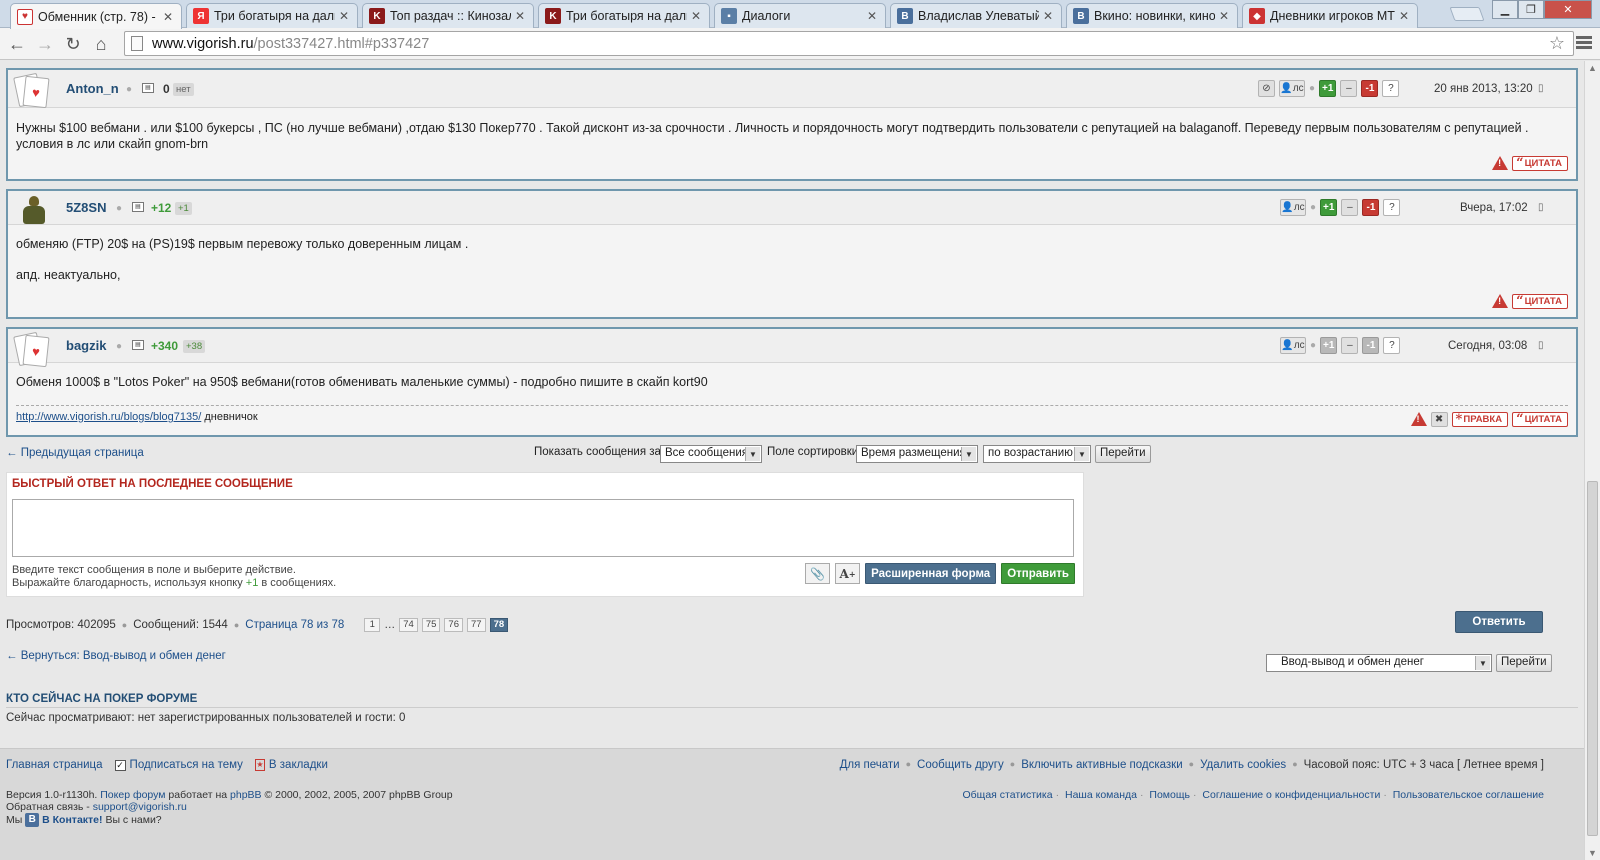 The width and height of the screenshot is (1600, 860). What do you see at coordinates (931, 573) in the screenshot?
I see `advanced-form-button: Расширенная форма` at bounding box center [931, 573].